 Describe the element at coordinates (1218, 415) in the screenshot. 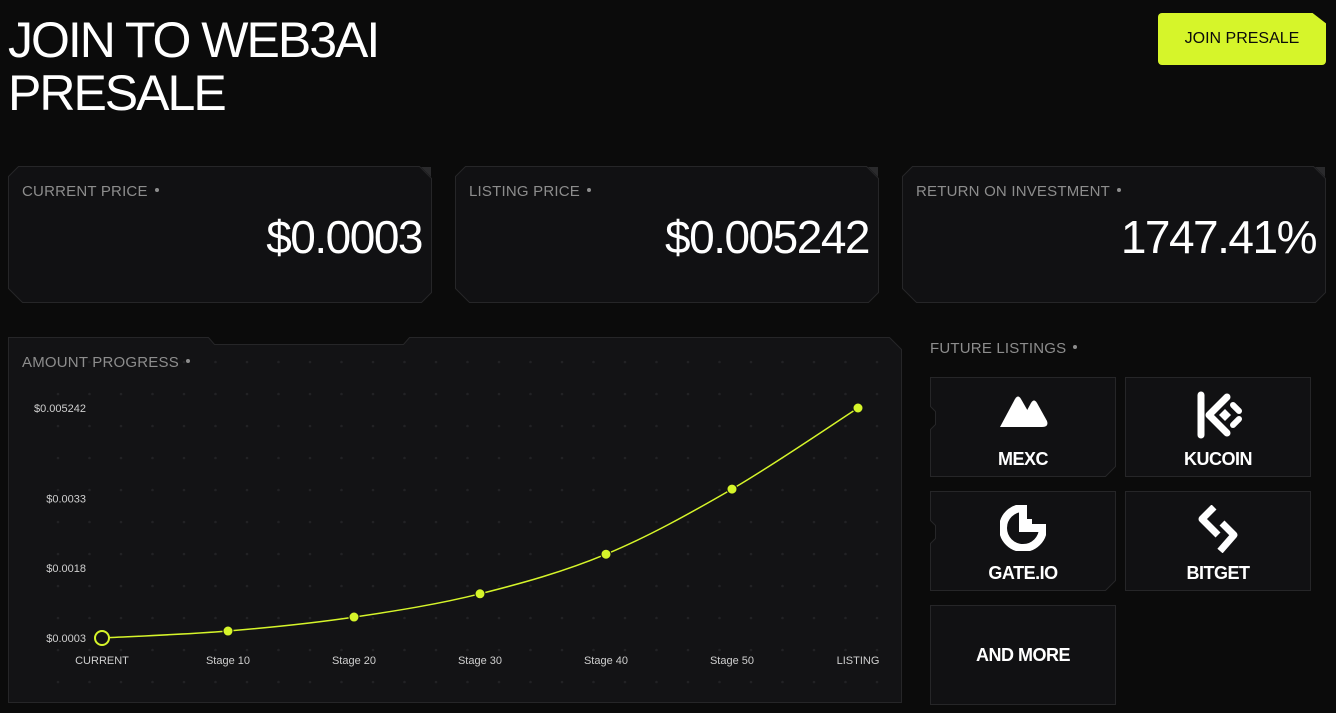

I see `kucoin-icon` at that location.